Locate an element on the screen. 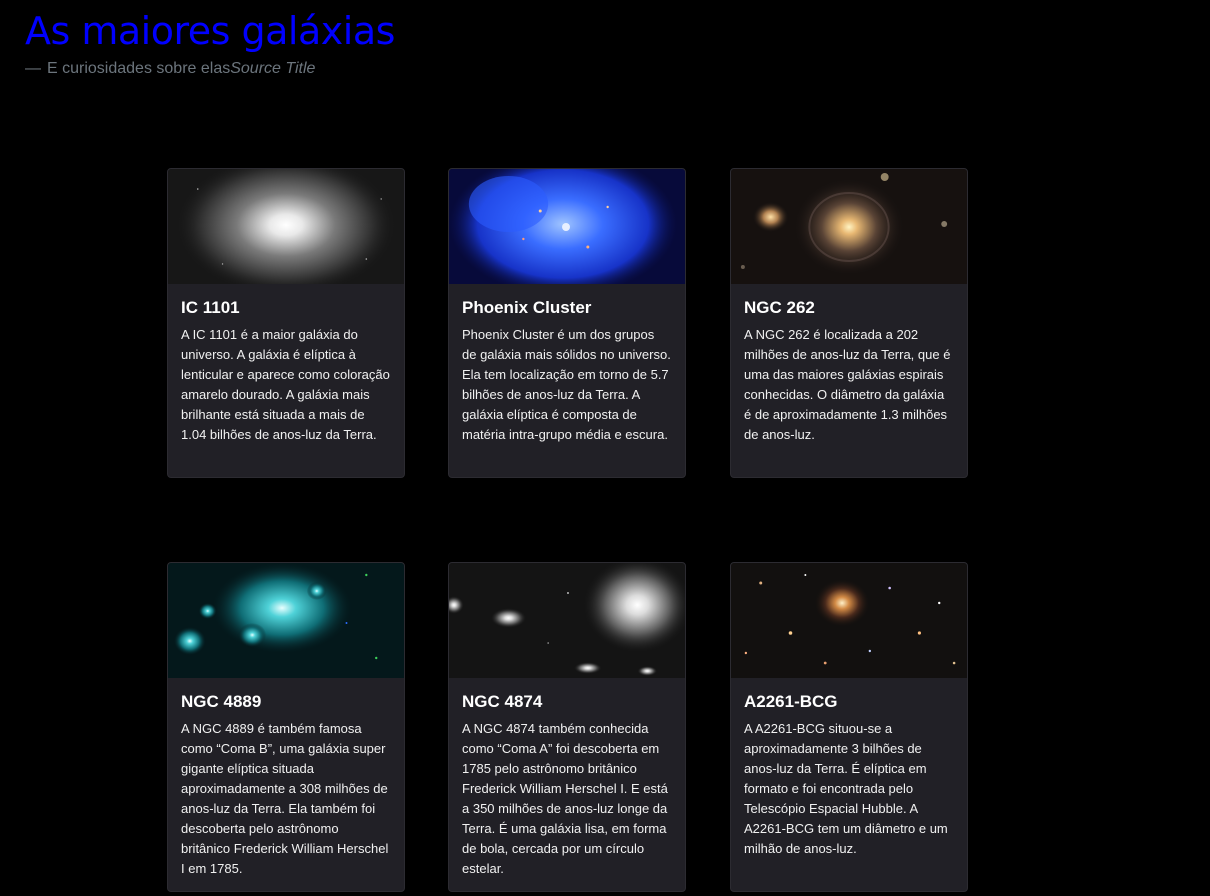  page-subtitle: — E curiosidades sobre elasSource Title is located at coordinates (210, 69).